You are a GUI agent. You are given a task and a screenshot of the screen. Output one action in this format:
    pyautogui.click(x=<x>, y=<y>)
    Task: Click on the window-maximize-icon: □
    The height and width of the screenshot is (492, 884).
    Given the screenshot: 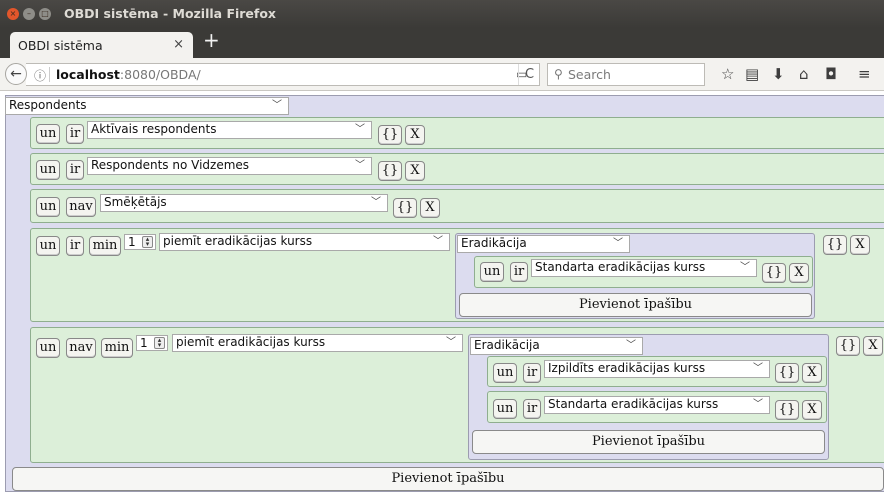 What is the action you would take?
    pyautogui.click(x=45, y=14)
    